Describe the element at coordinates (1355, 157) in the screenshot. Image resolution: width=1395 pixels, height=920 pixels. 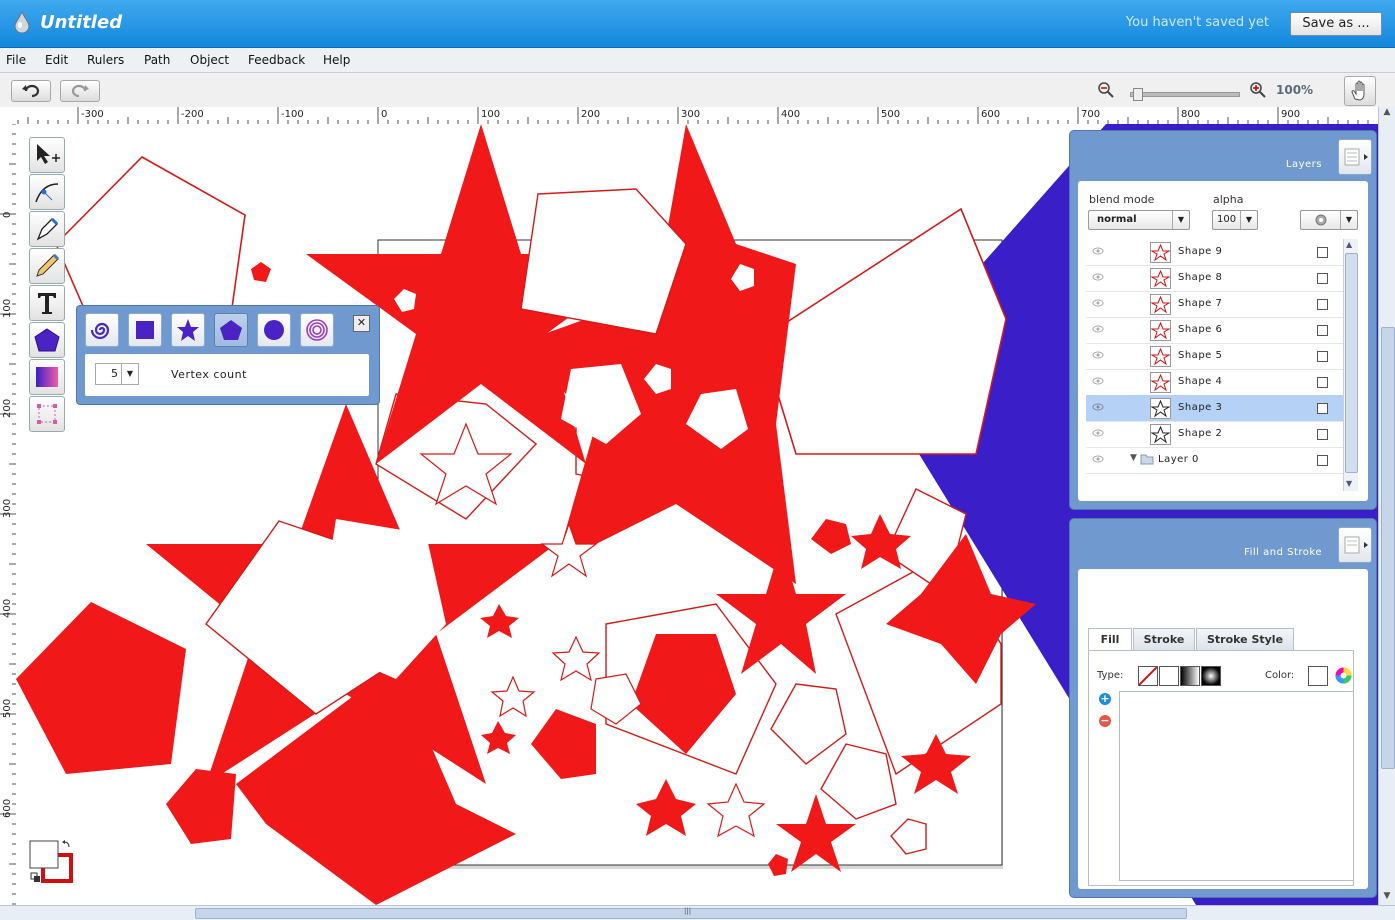
I see `layers-panel-menu-button` at that location.